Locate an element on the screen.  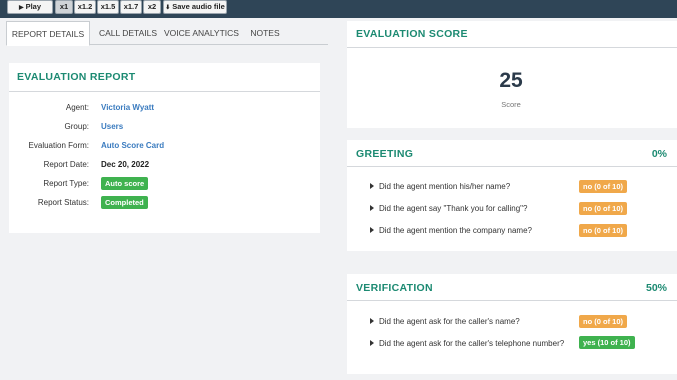
tab-call-details: CALL DETAILS is located at coordinates (128, 33).